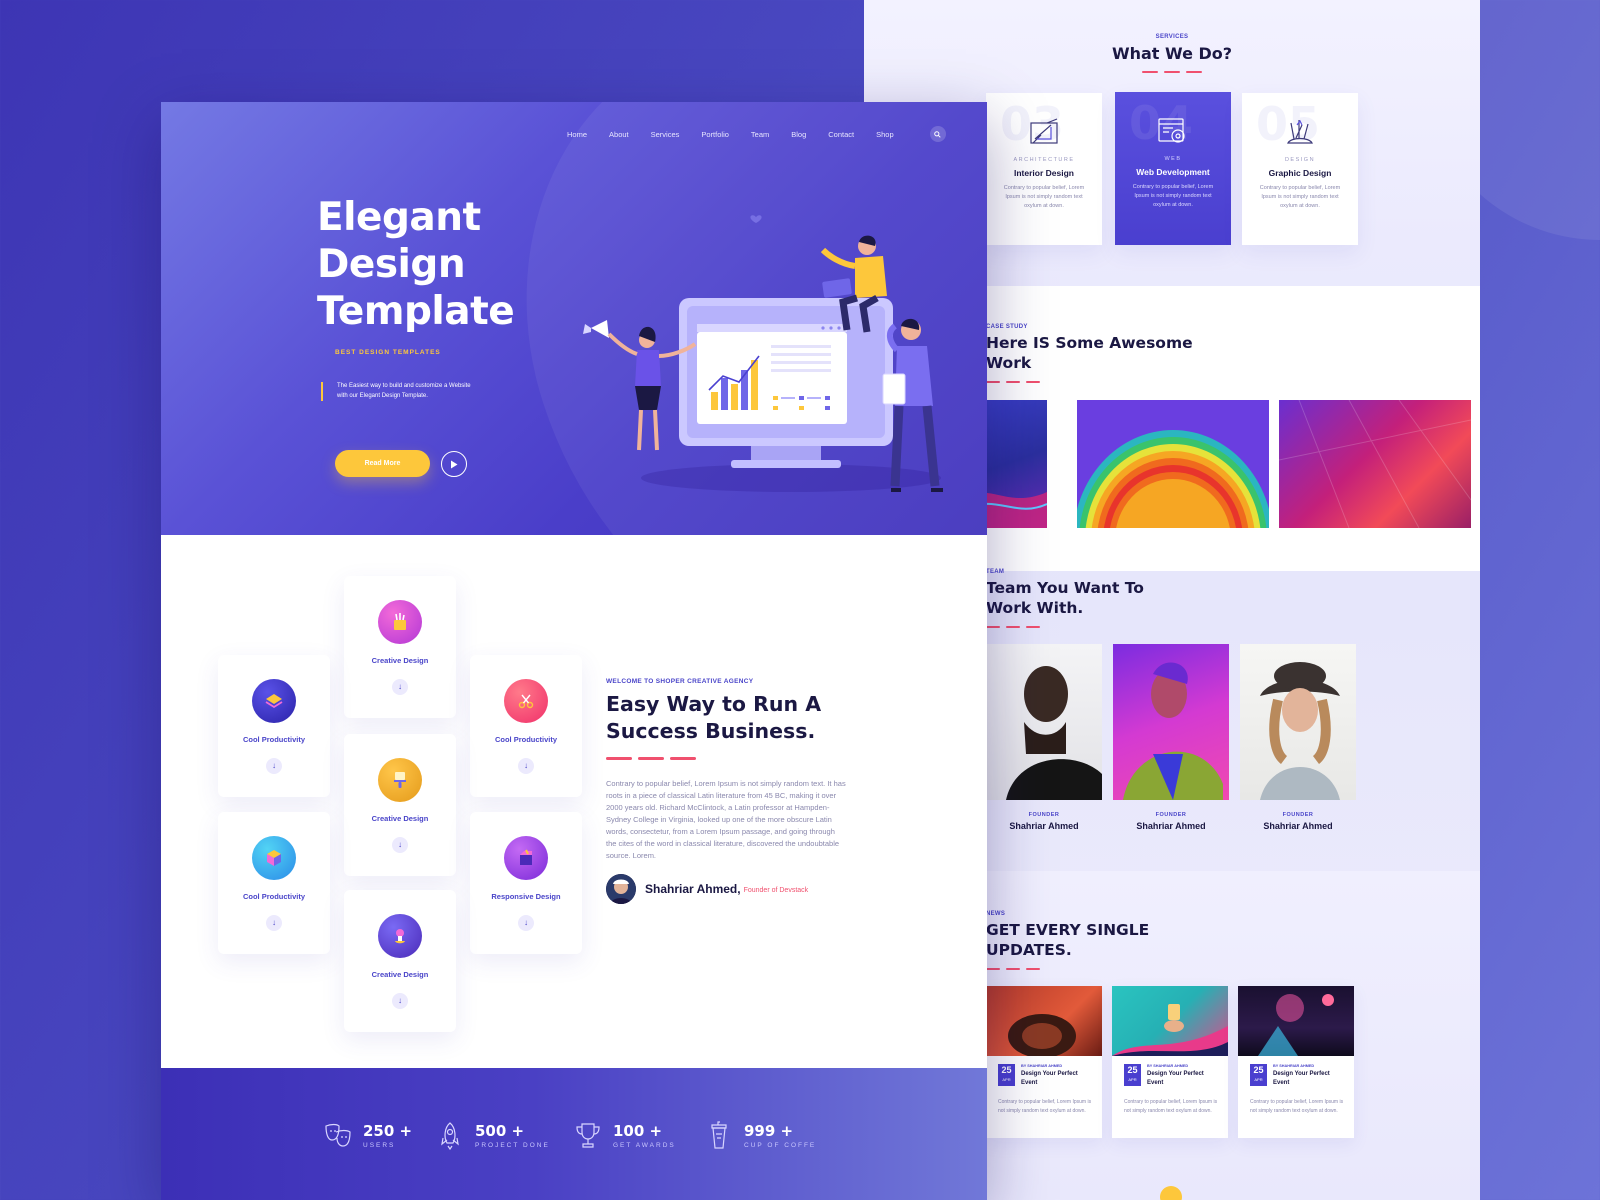 This screenshot has height=1200, width=1600. What do you see at coordinates (680, 681) in the screenshot?
I see `about-eyebrow: WELCOME TO SHOPER CREATIVE AGENCY` at bounding box center [680, 681].